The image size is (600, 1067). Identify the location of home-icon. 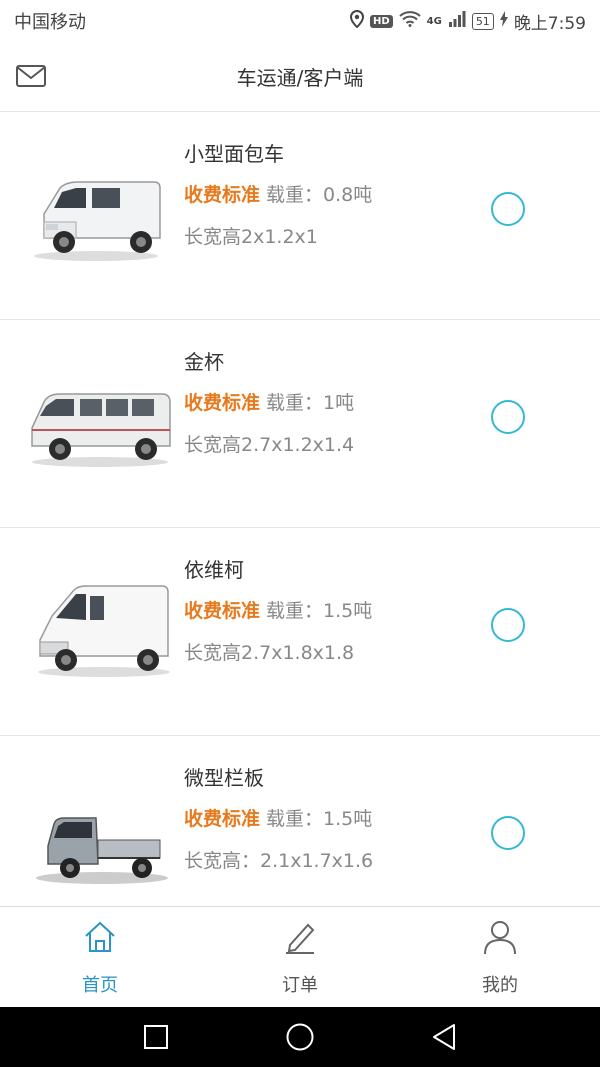
(100, 937).